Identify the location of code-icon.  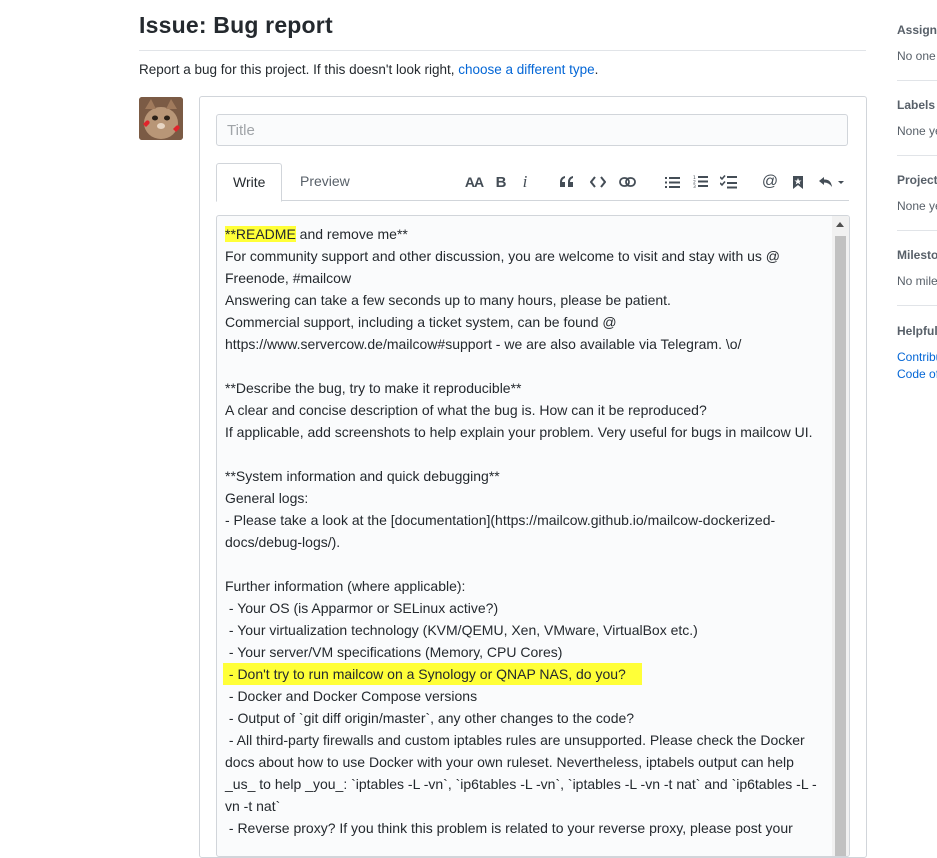
(598, 182).